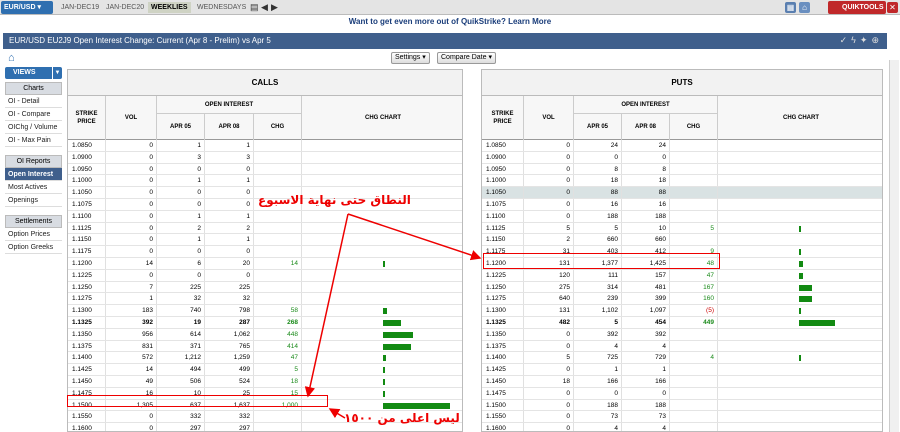 The width and height of the screenshot is (900, 432). Describe the element at coordinates (855, 40) in the screenshot. I see `flash-icon: ϟ` at that location.